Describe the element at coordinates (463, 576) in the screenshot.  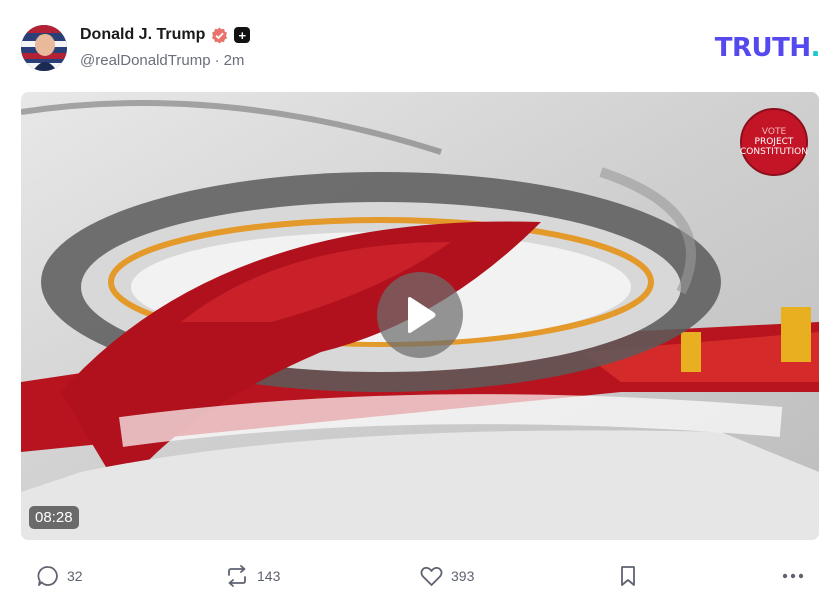
I see `like-count: 393` at that location.